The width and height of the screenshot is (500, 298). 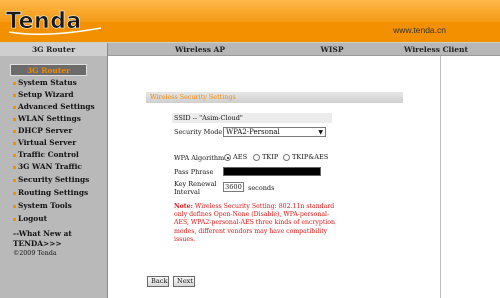 I want to click on sidebar-item-traffic-control: Traffic Control, so click(x=46, y=155).